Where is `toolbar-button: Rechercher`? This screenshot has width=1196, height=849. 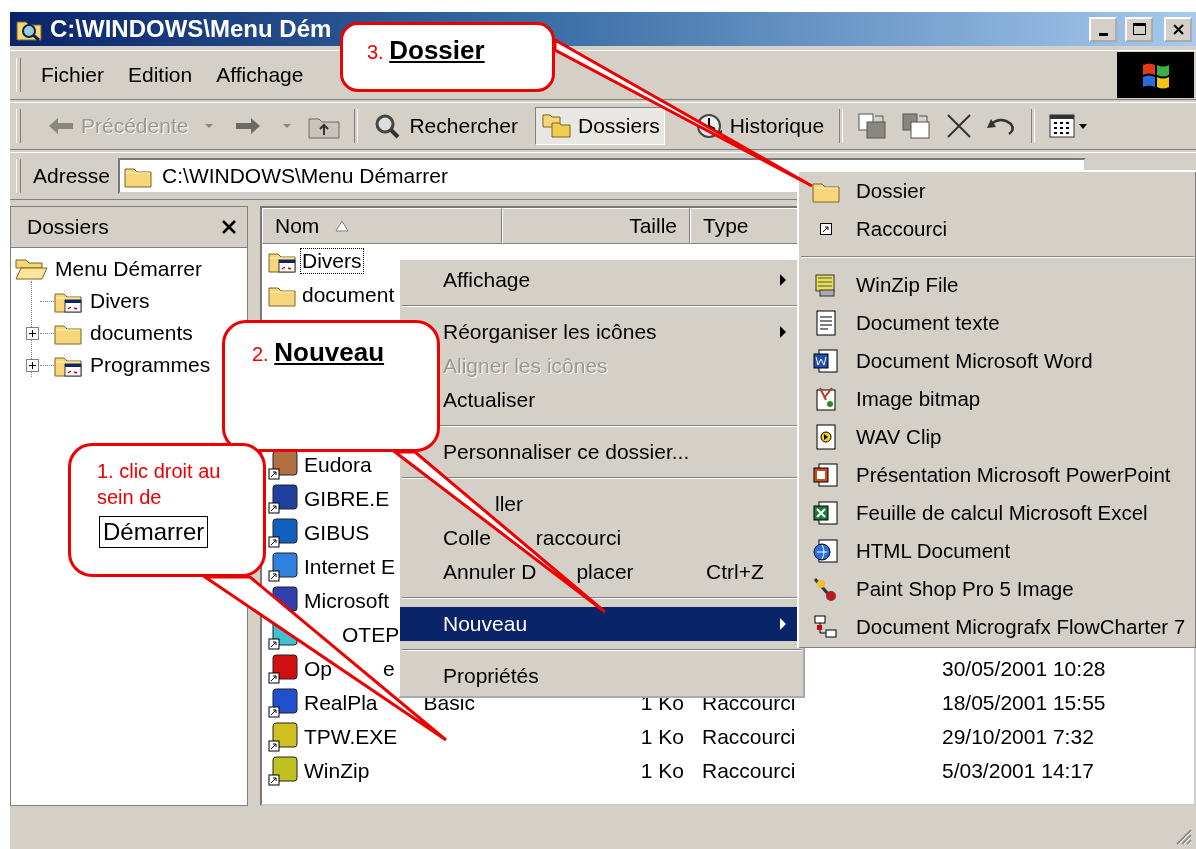
toolbar-button: Rechercher is located at coordinates (445, 126).